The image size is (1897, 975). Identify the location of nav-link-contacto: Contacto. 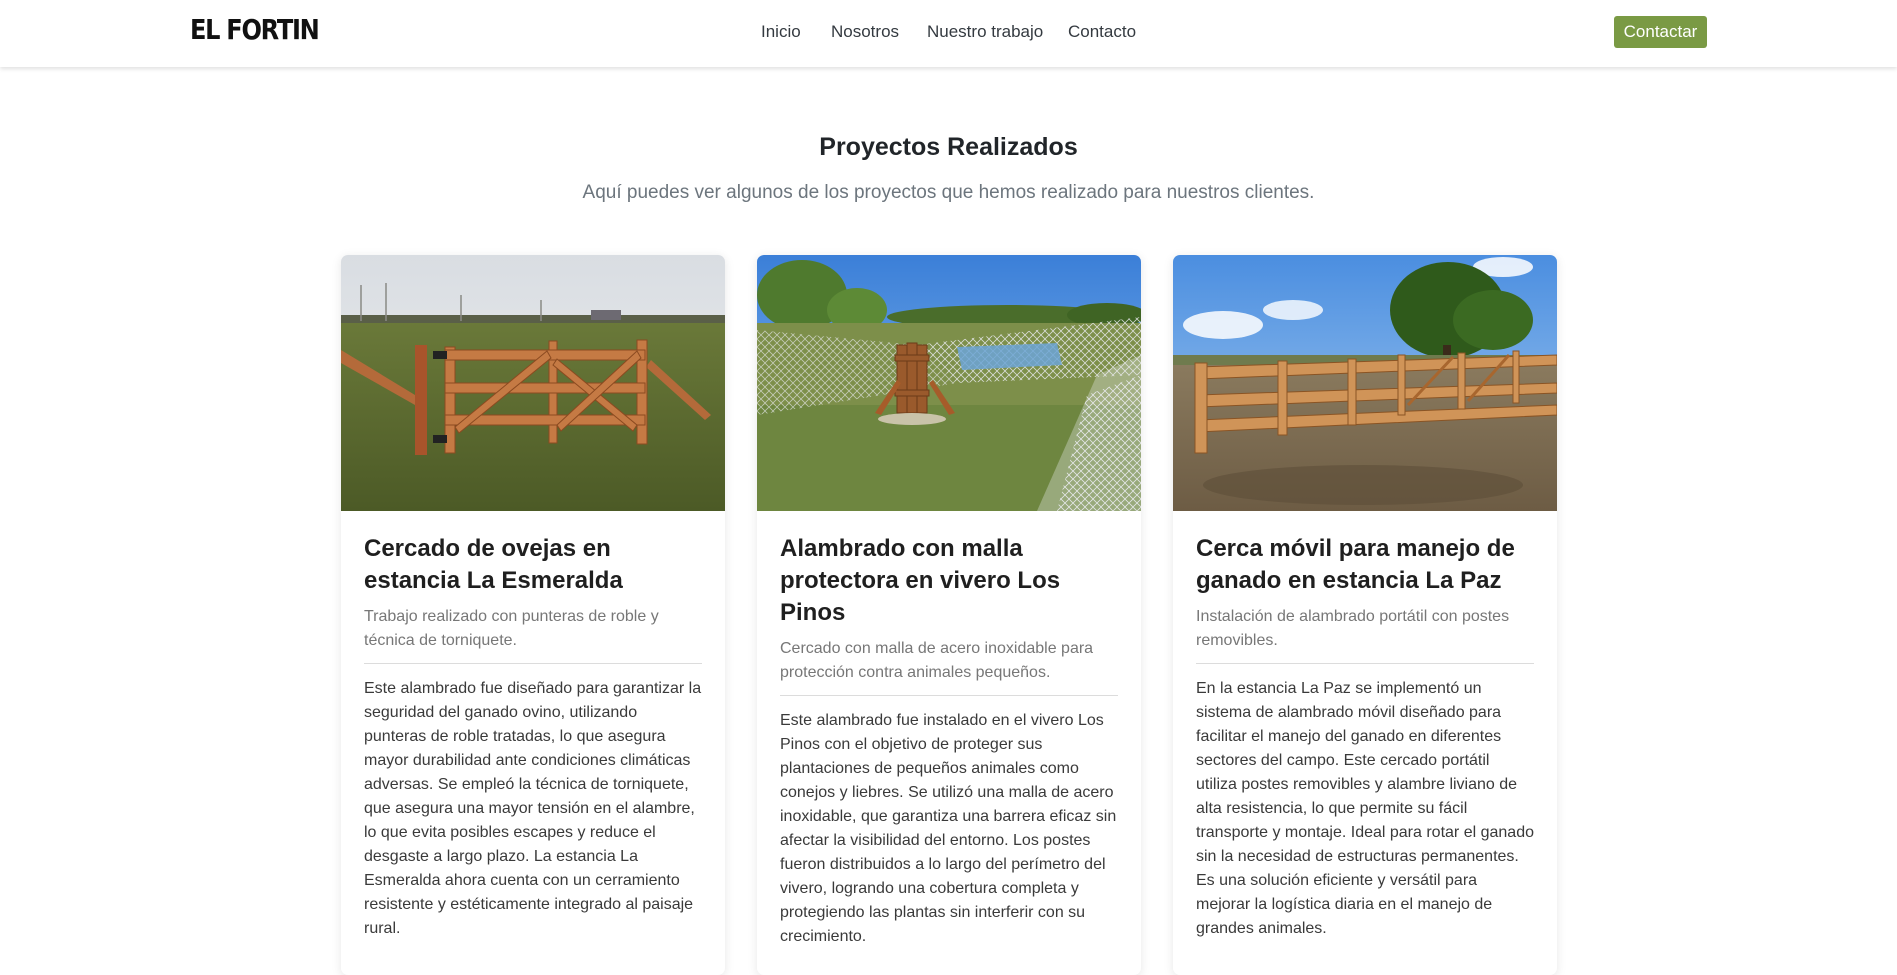
(1102, 32).